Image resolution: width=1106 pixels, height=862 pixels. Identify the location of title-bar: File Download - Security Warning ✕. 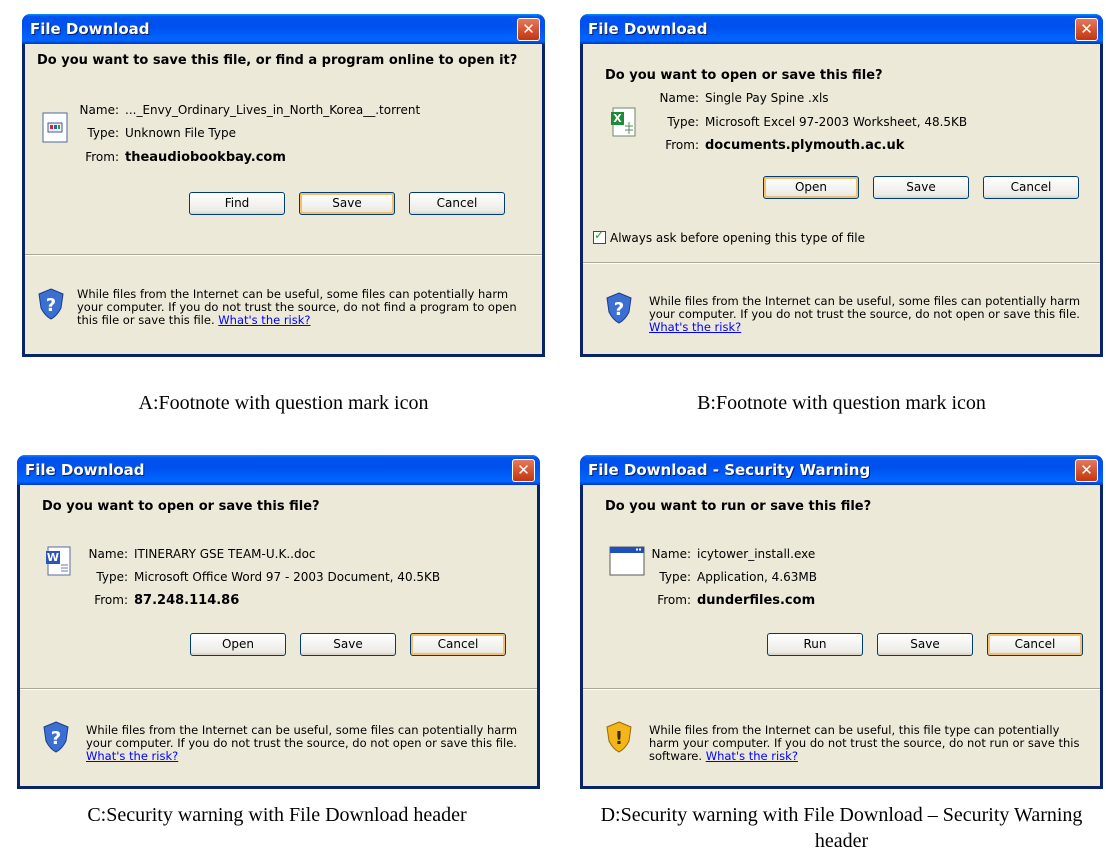
(841, 470).